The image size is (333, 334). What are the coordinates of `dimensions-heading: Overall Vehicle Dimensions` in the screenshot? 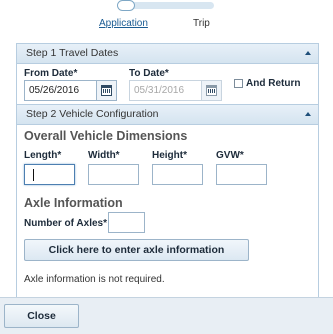 It's located at (106, 136).